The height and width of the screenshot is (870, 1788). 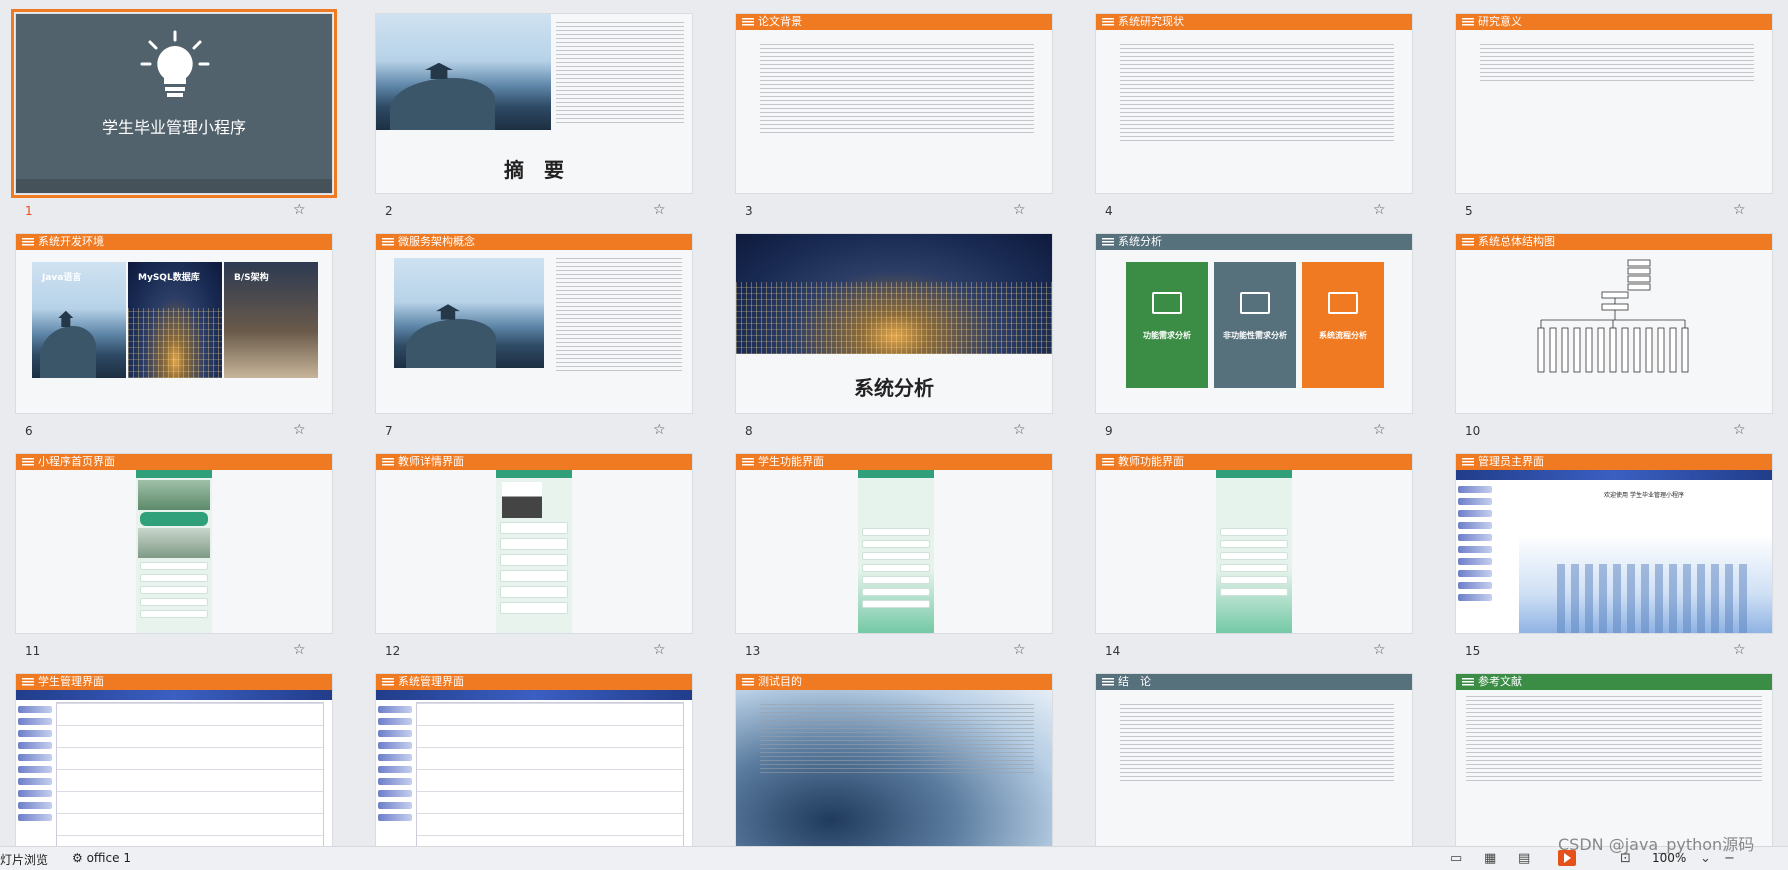 I want to click on slide-thumbnail: 系统研究现状, so click(x=1254, y=103).